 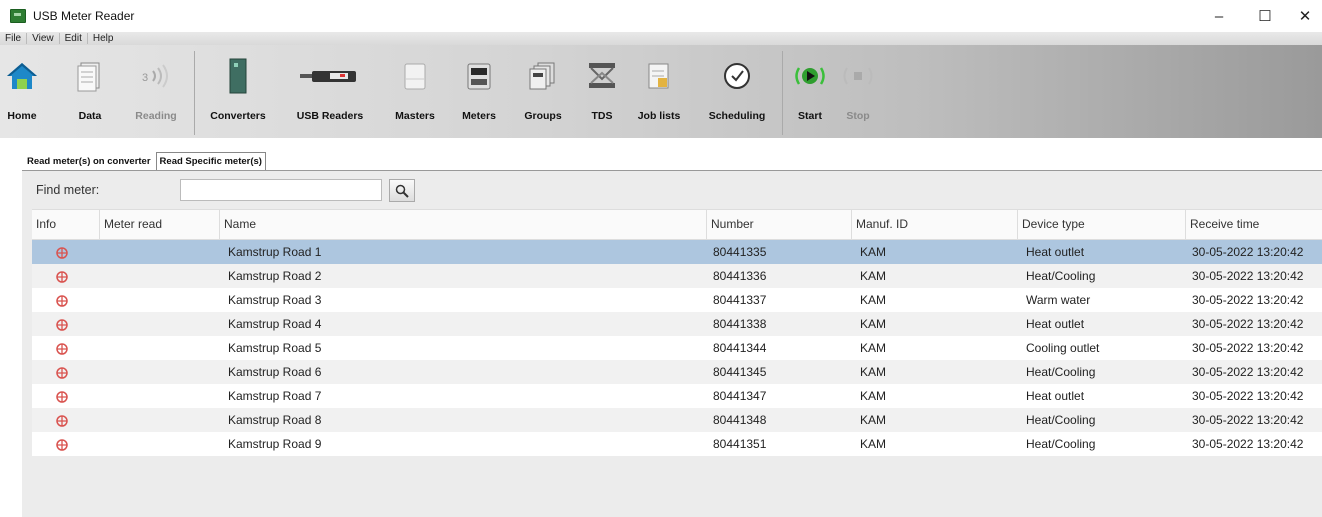 What do you see at coordinates (479, 76) in the screenshot?
I see `meter-icon` at bounding box center [479, 76].